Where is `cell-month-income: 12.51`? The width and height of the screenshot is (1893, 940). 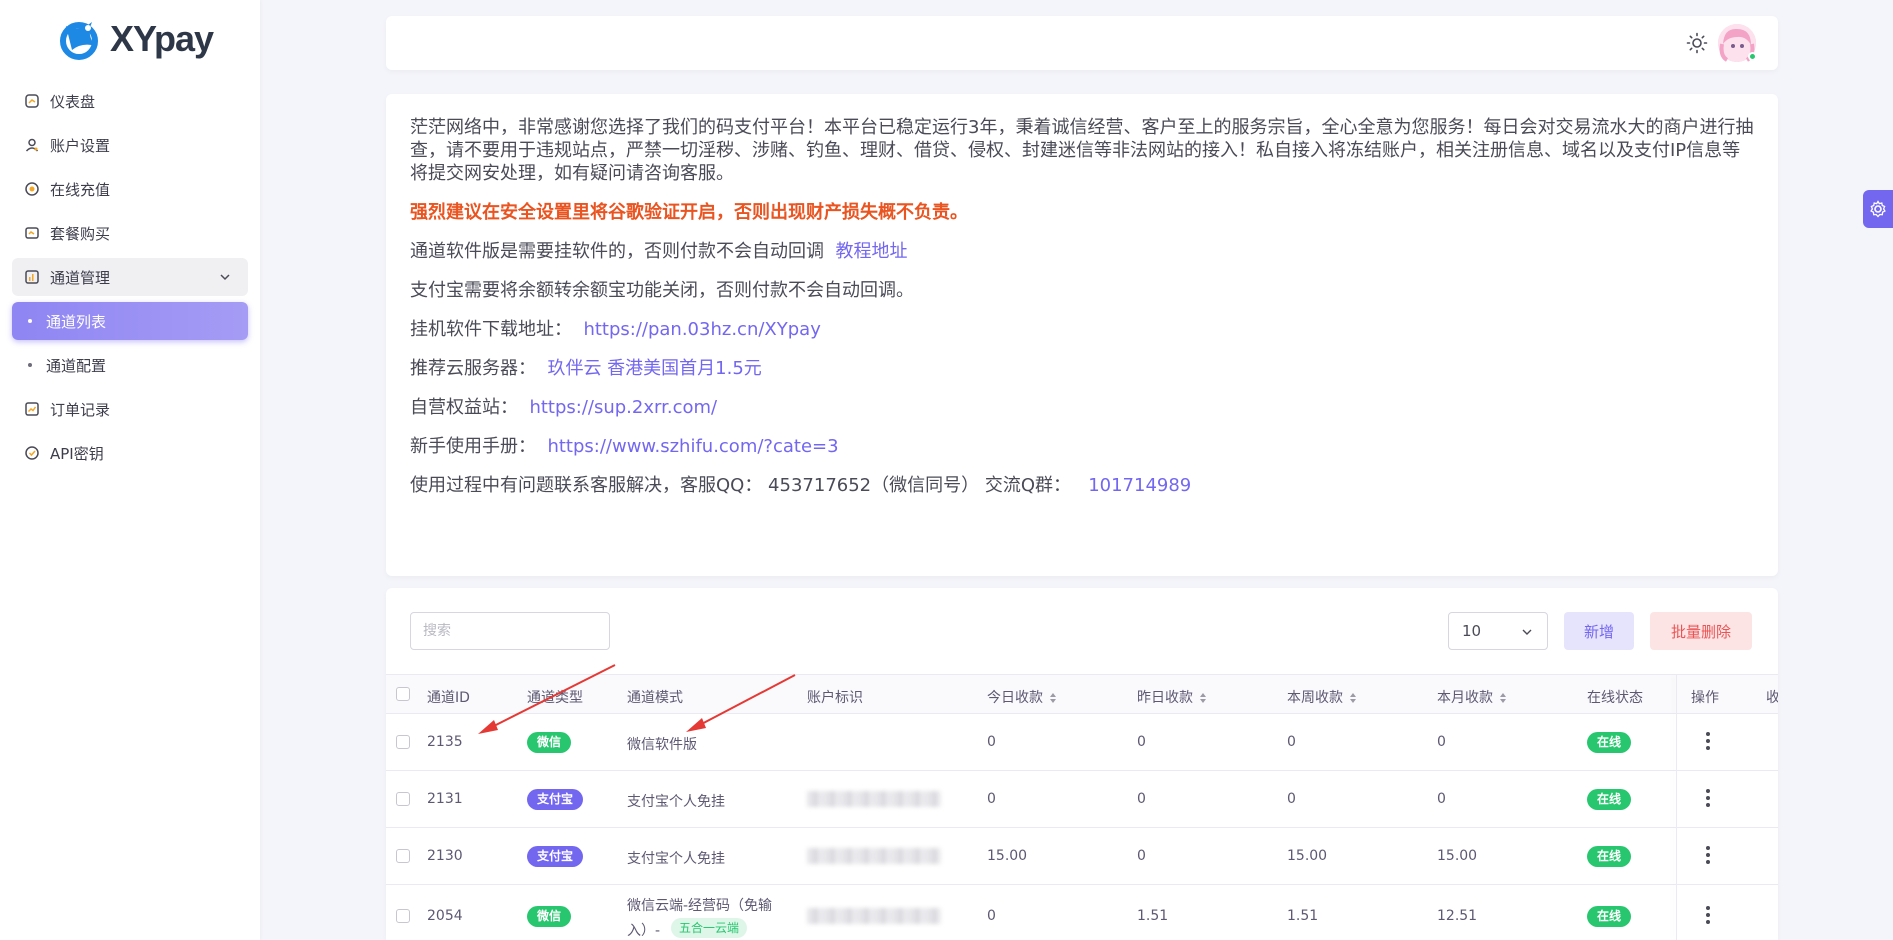 cell-month-income: 12.51 is located at coordinates (1457, 916).